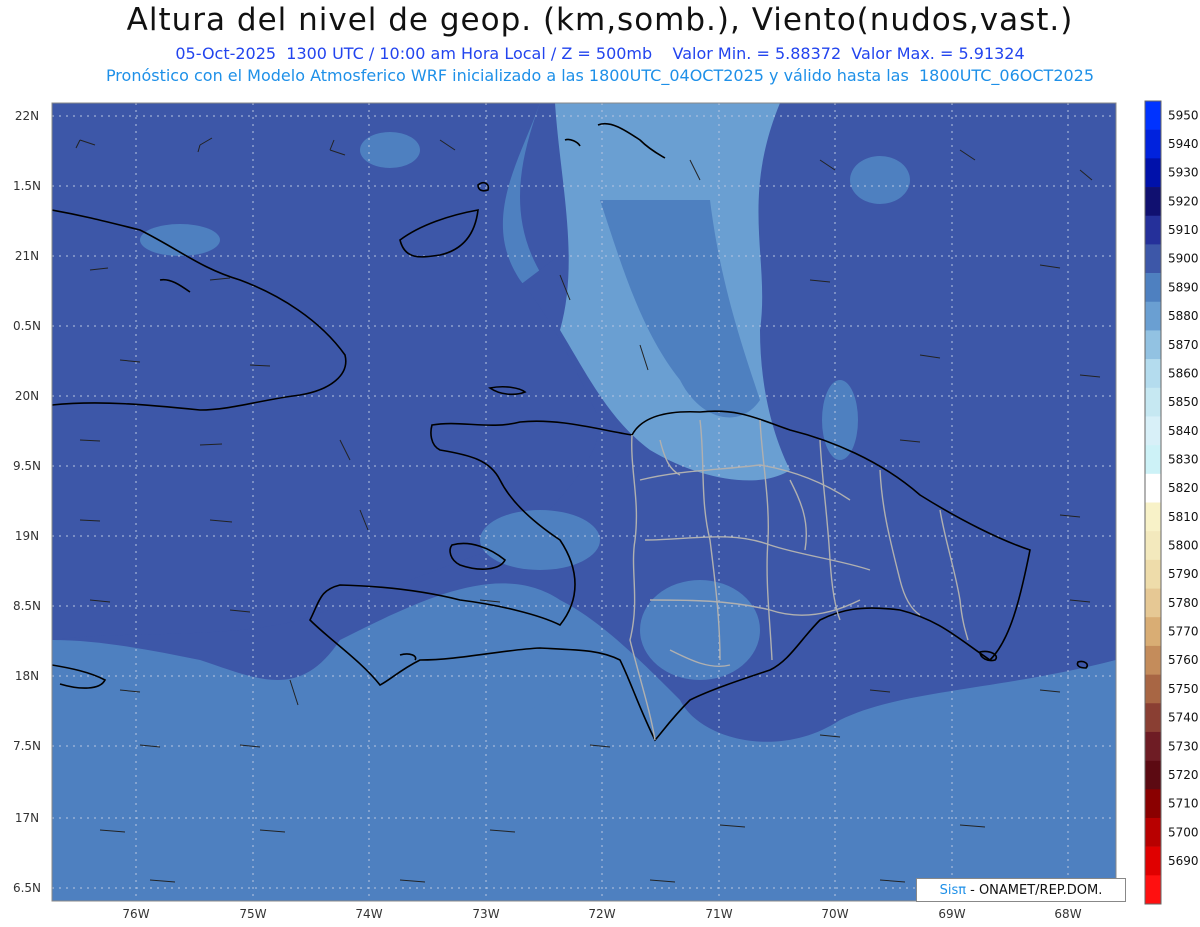 The height and width of the screenshot is (927, 1200). Describe the element at coordinates (1183, 603) in the screenshot. I see `colorbar-label: 5780` at that location.